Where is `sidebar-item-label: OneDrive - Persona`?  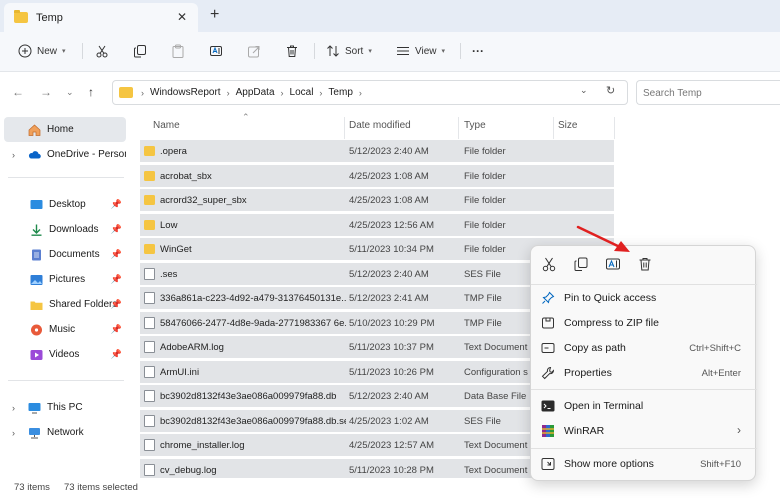 sidebar-item-label: OneDrive - Persona is located at coordinates (86, 154).